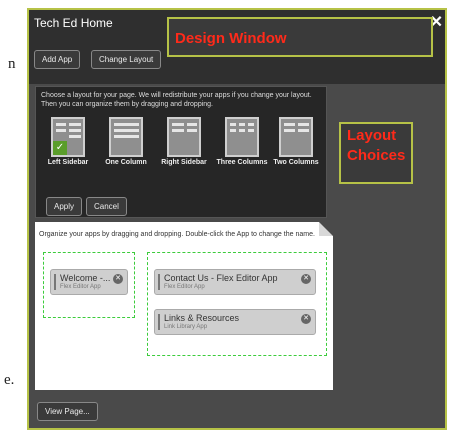  Describe the element at coordinates (296, 162) in the screenshot. I see `layout-option-label: Two Columns` at that location.